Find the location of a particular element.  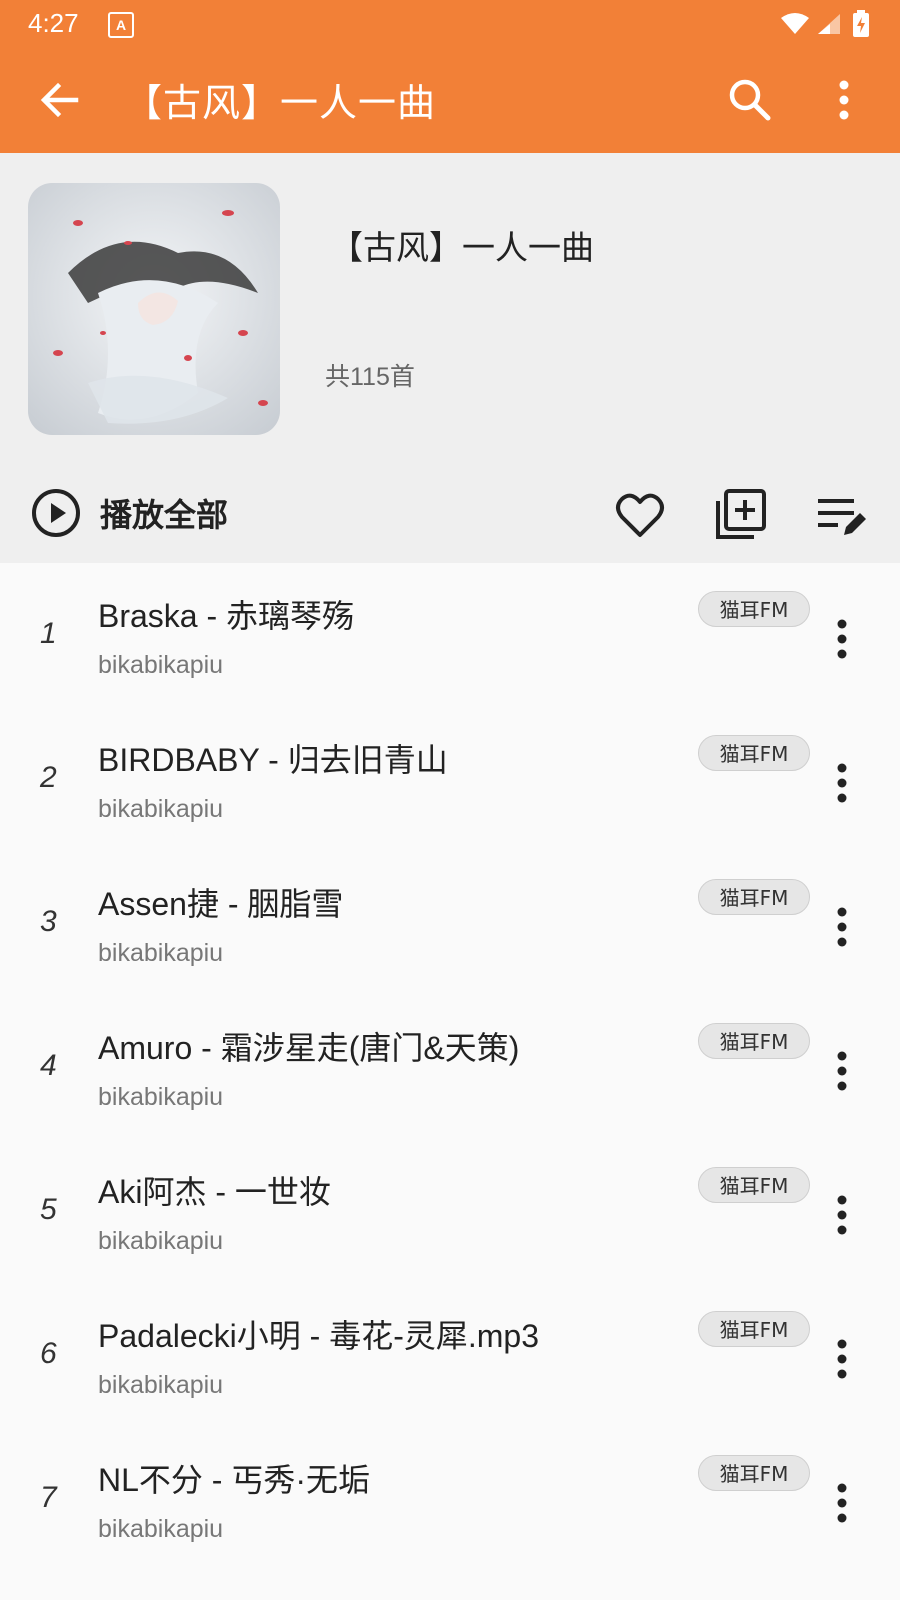

song-index: 2 is located at coordinates (48, 777).